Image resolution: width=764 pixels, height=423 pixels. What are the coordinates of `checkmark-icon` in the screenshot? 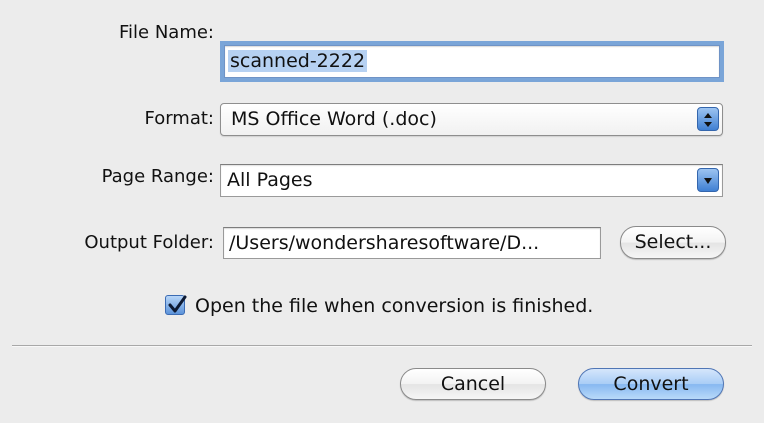 It's located at (177, 304).